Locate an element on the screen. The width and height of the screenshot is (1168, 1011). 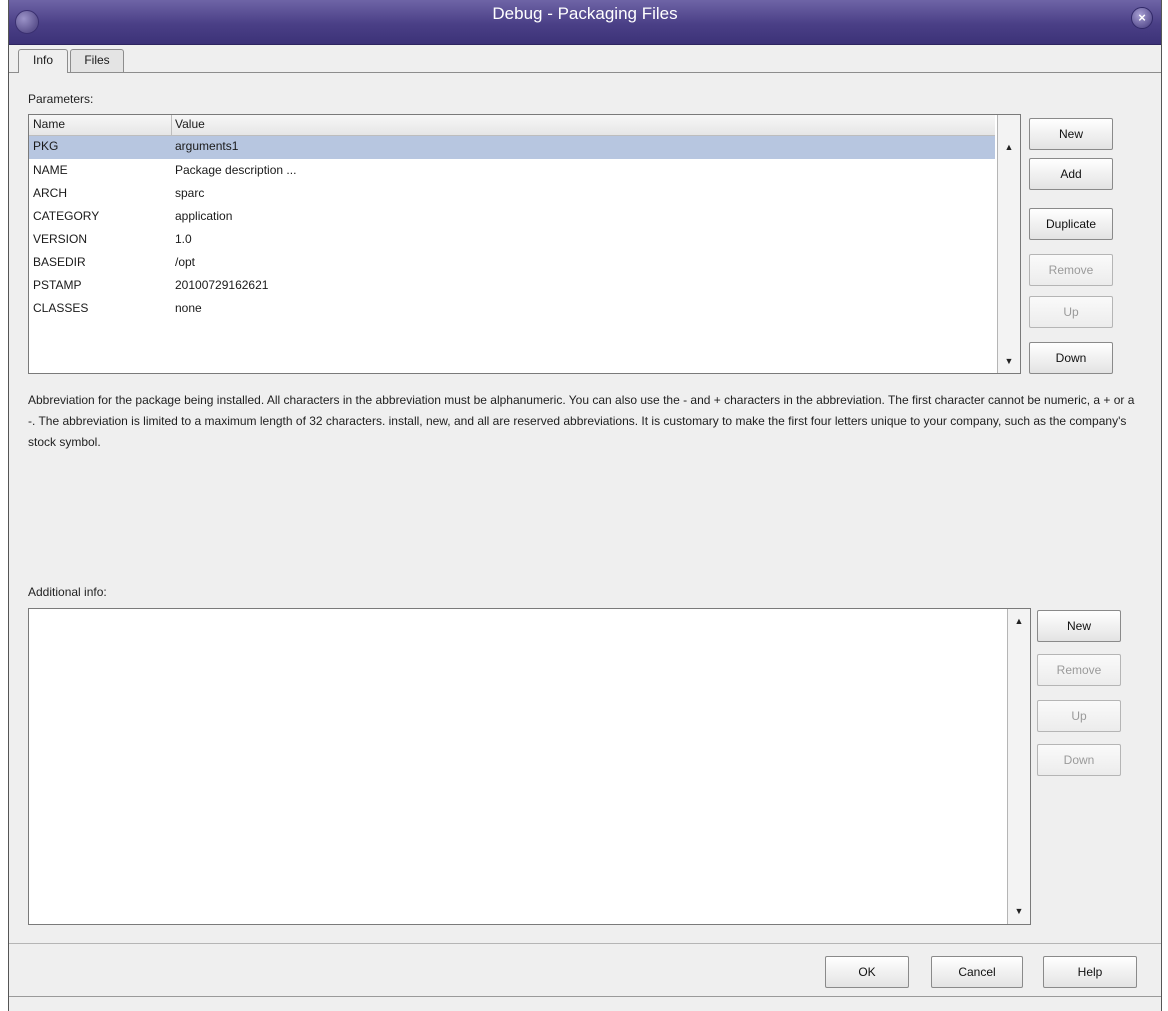
param-value: 1.0 is located at coordinates (183, 239).